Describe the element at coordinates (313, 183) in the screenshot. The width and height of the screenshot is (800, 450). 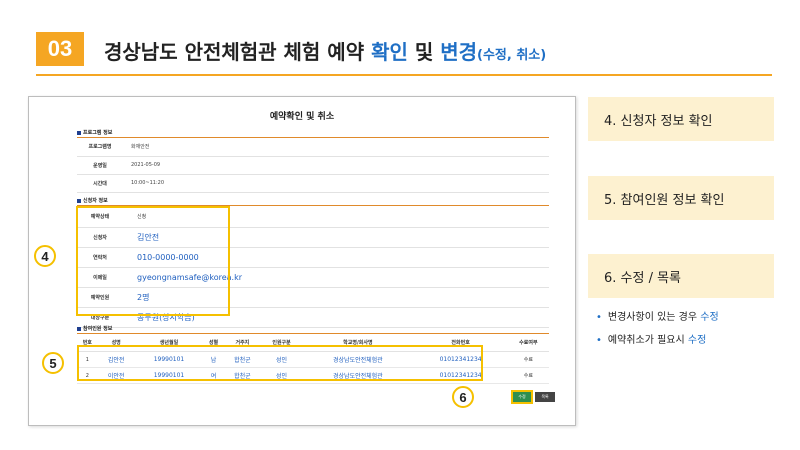
I see `table-row: 시간대 10:00~11:20` at that location.